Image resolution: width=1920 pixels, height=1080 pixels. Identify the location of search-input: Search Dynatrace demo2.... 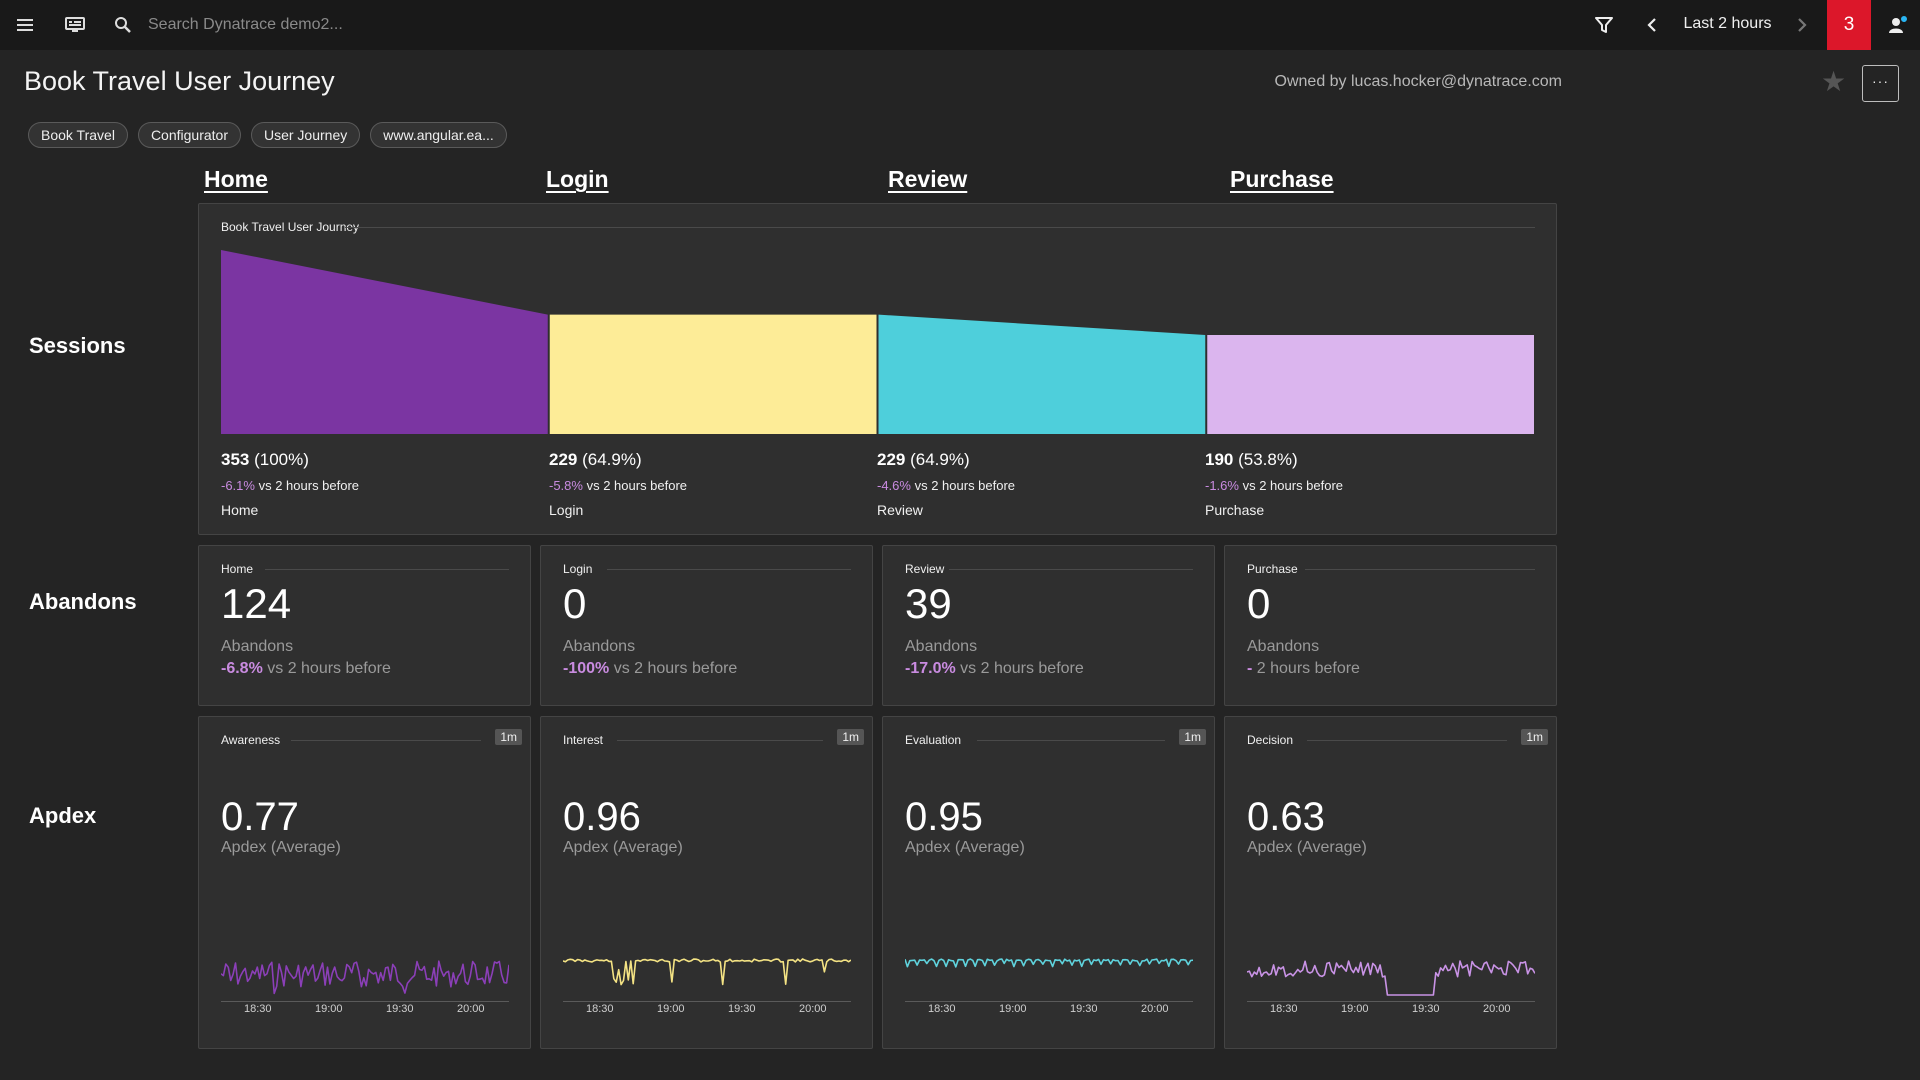
(245, 25).